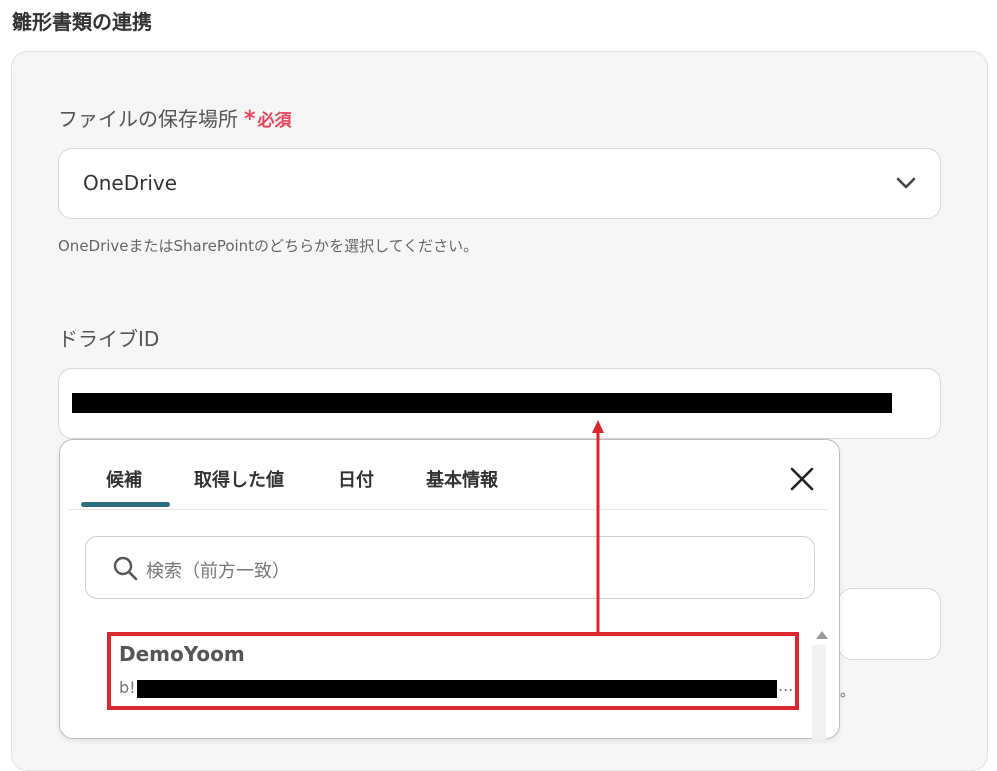  Describe the element at coordinates (462, 479) in the screenshot. I see `tab-basic-info: 基本情報` at that location.